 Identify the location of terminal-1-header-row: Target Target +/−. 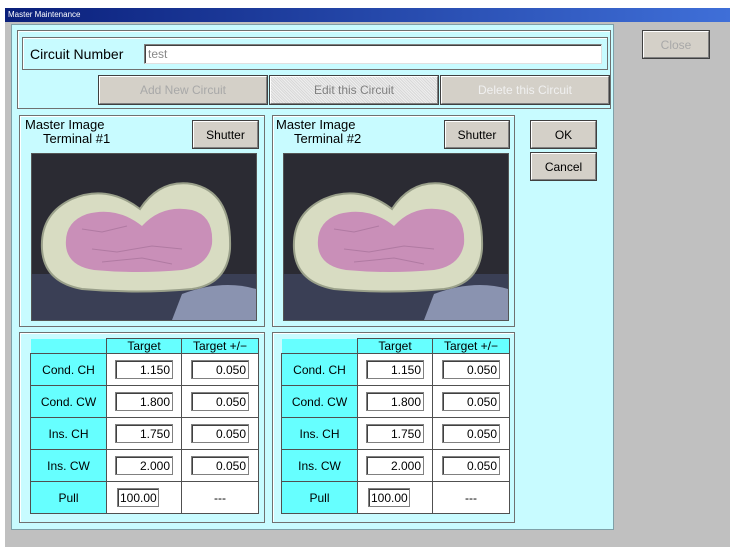
(144, 346).